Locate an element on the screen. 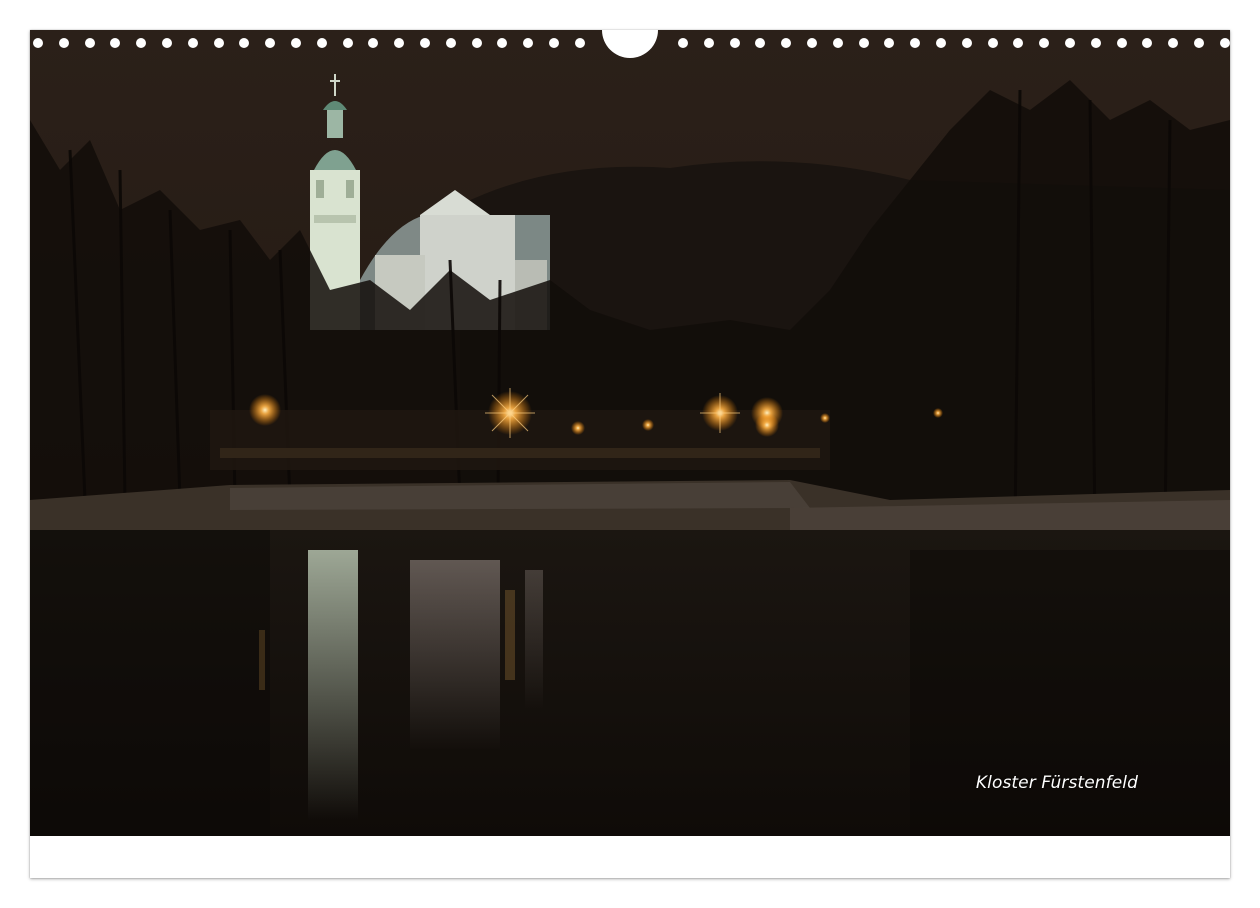  calendar-footer-strip is located at coordinates (630, 857).